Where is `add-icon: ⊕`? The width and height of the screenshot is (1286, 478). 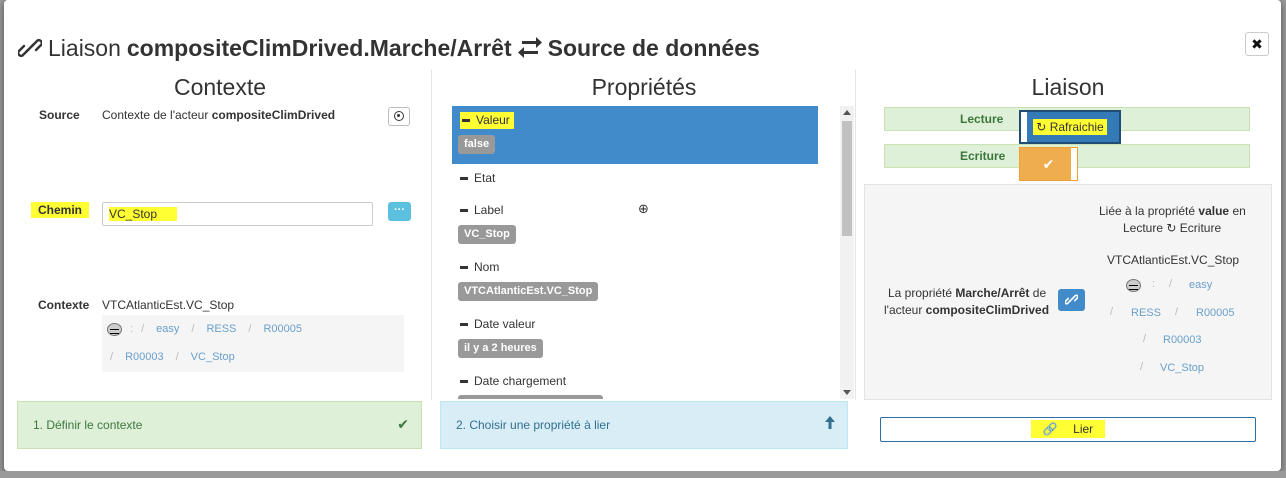 add-icon: ⊕ is located at coordinates (643, 209).